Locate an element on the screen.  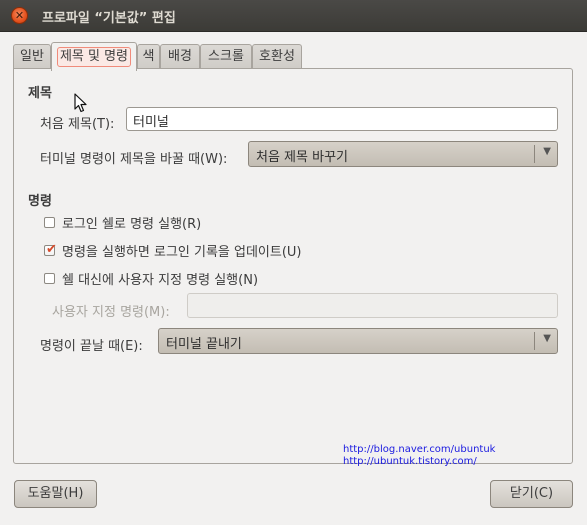
custom-command-label: 쉘 대신에 사용자 지정 명령 실행(N) is located at coordinates (160, 278).